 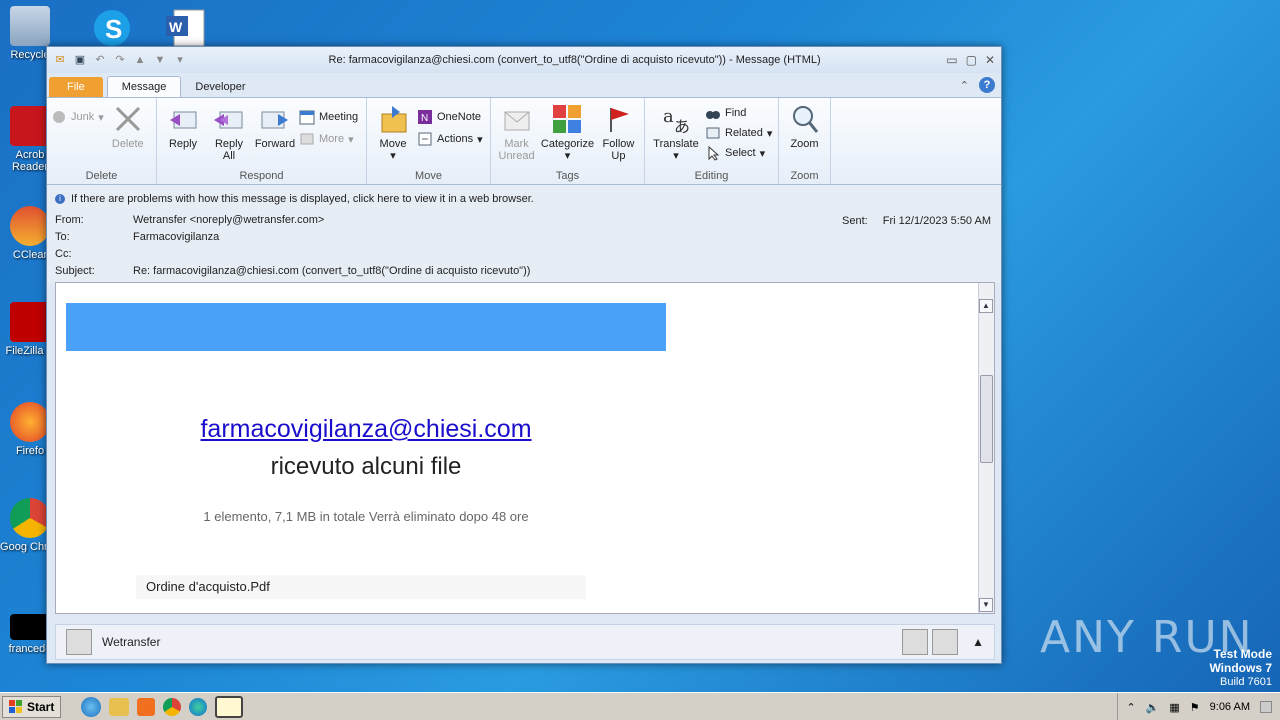 I want to click on word-doc-icon: W, so click(x=186, y=26).